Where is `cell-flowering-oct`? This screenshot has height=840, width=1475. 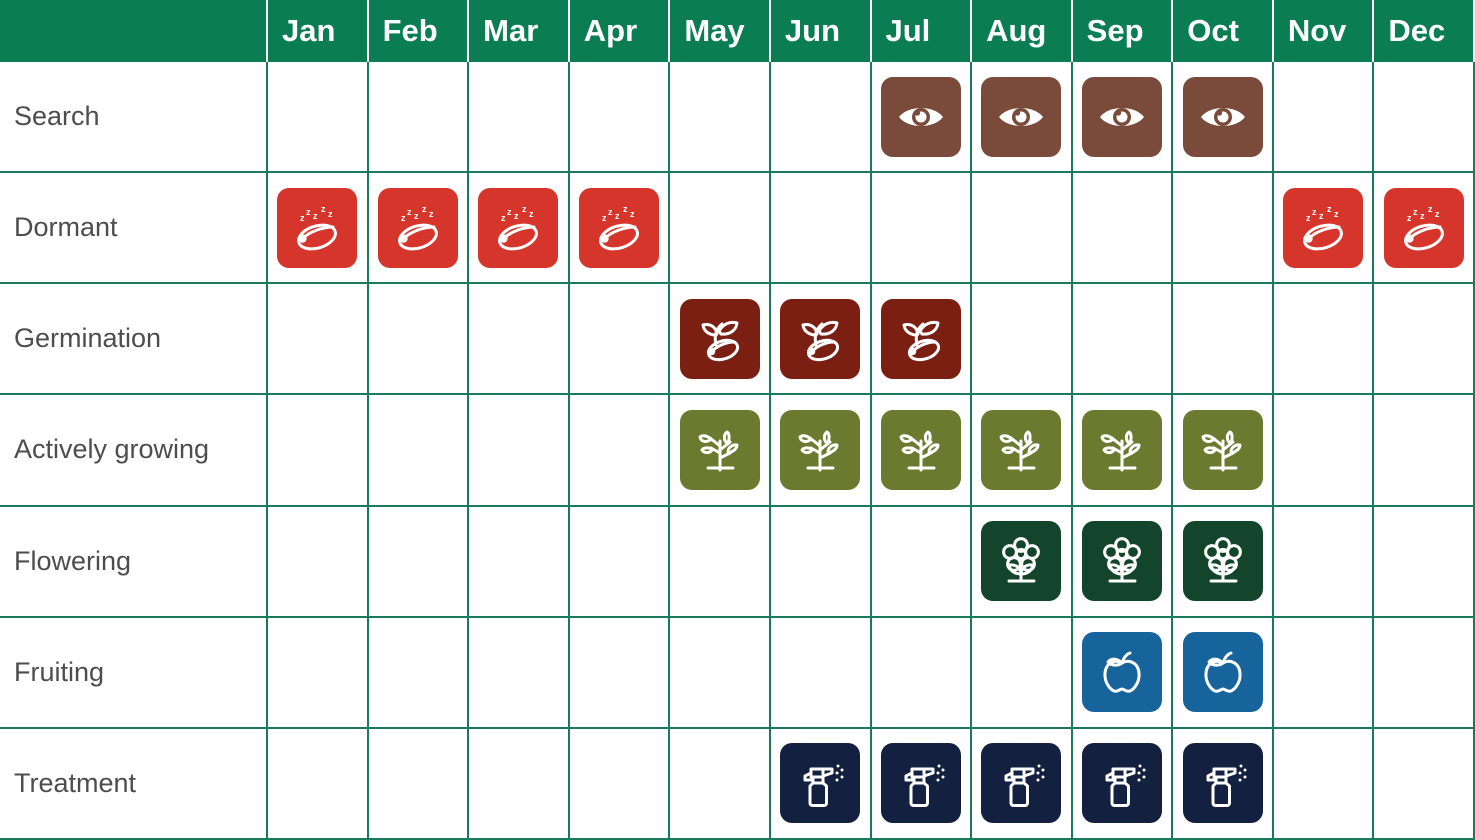 cell-flowering-oct is located at coordinates (1223, 562).